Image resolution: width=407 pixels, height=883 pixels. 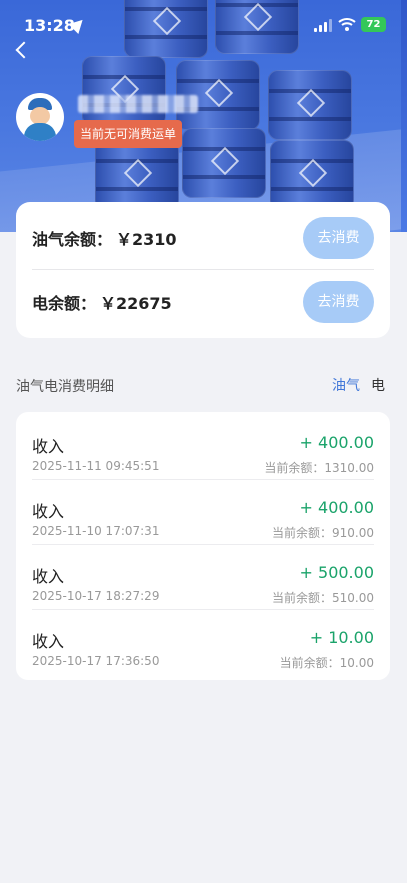 What do you see at coordinates (338, 238) in the screenshot?
I see `oil-gas-spend-button: 去消费` at bounding box center [338, 238].